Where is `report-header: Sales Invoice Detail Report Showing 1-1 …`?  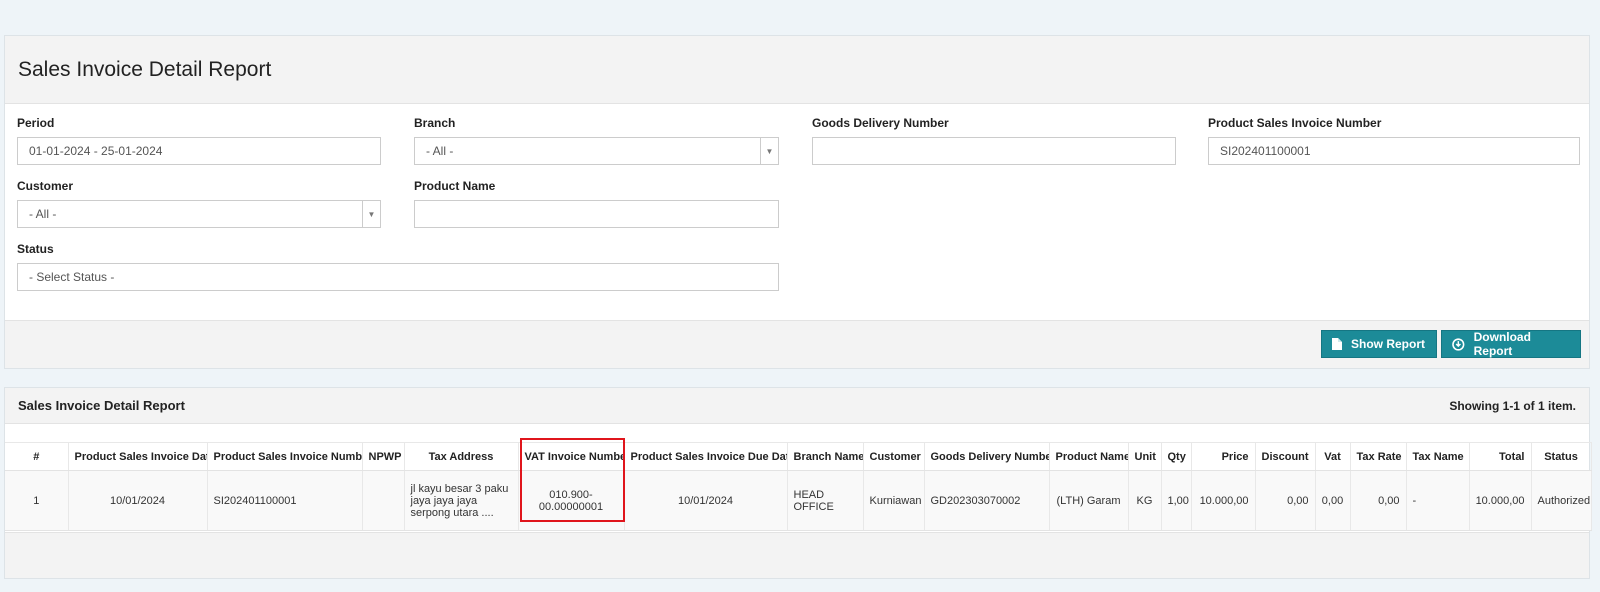
report-header: Sales Invoice Detail Report Showing 1-1 … is located at coordinates (797, 406).